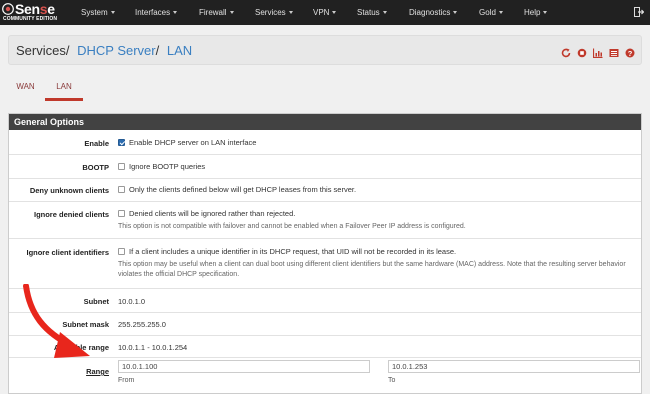  I want to click on nav-services: Services, so click(274, 12).